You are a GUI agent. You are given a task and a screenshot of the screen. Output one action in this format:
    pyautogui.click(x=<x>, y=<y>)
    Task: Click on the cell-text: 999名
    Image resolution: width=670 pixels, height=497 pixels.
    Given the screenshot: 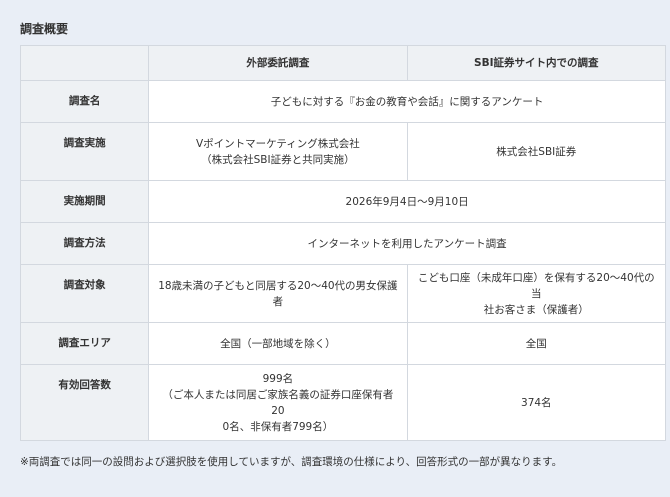 What is the action you would take?
    pyautogui.click(x=278, y=378)
    